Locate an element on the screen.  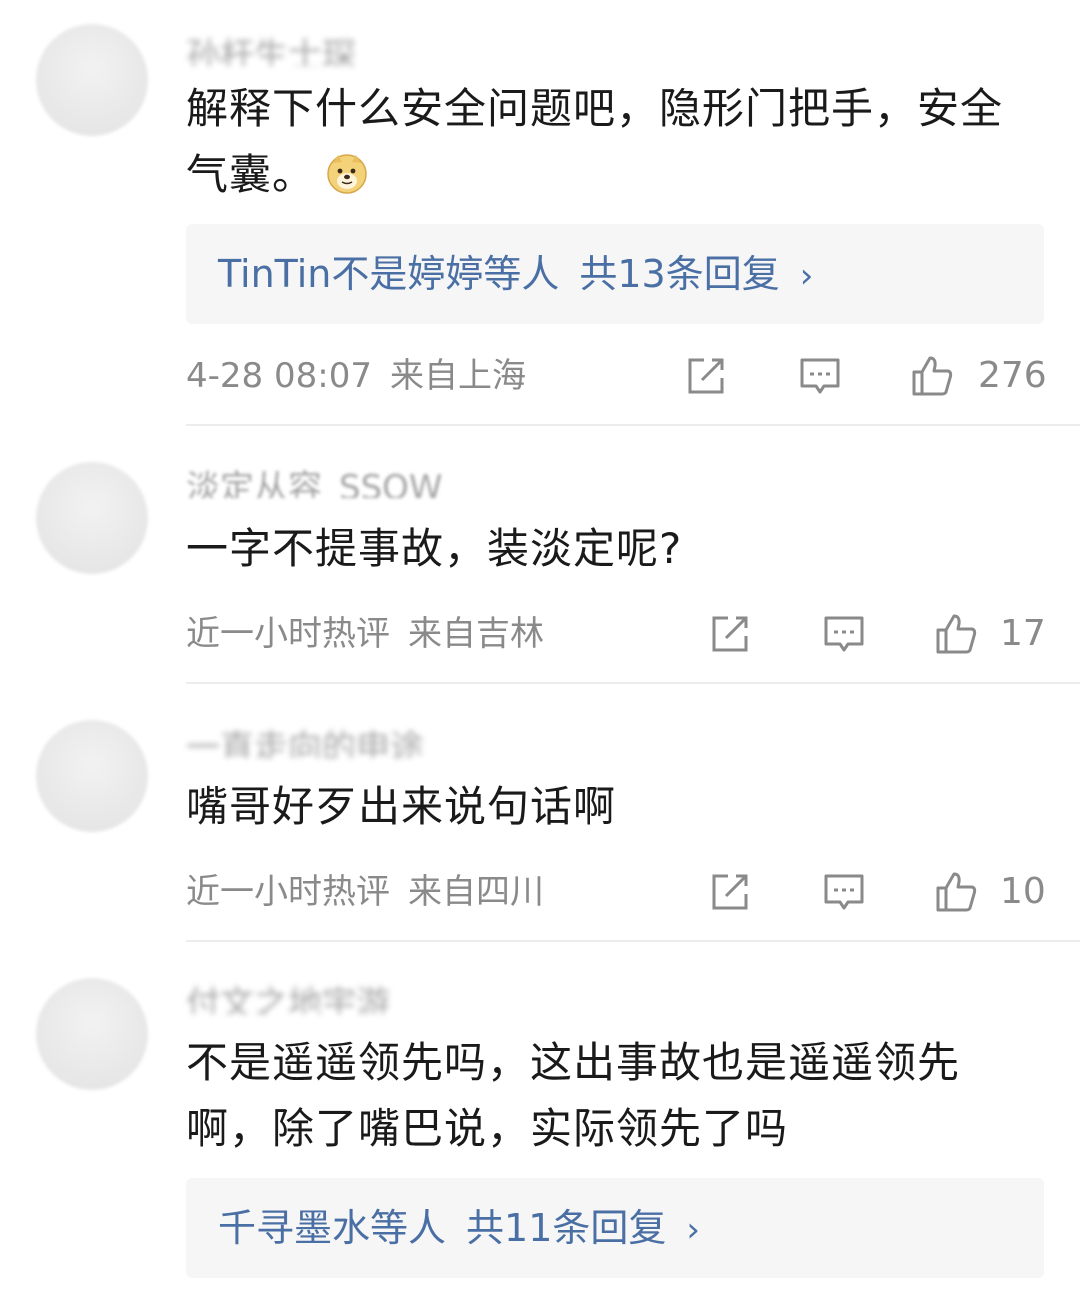
username: 淡定从容_SSOW is located at coordinates (314, 483).